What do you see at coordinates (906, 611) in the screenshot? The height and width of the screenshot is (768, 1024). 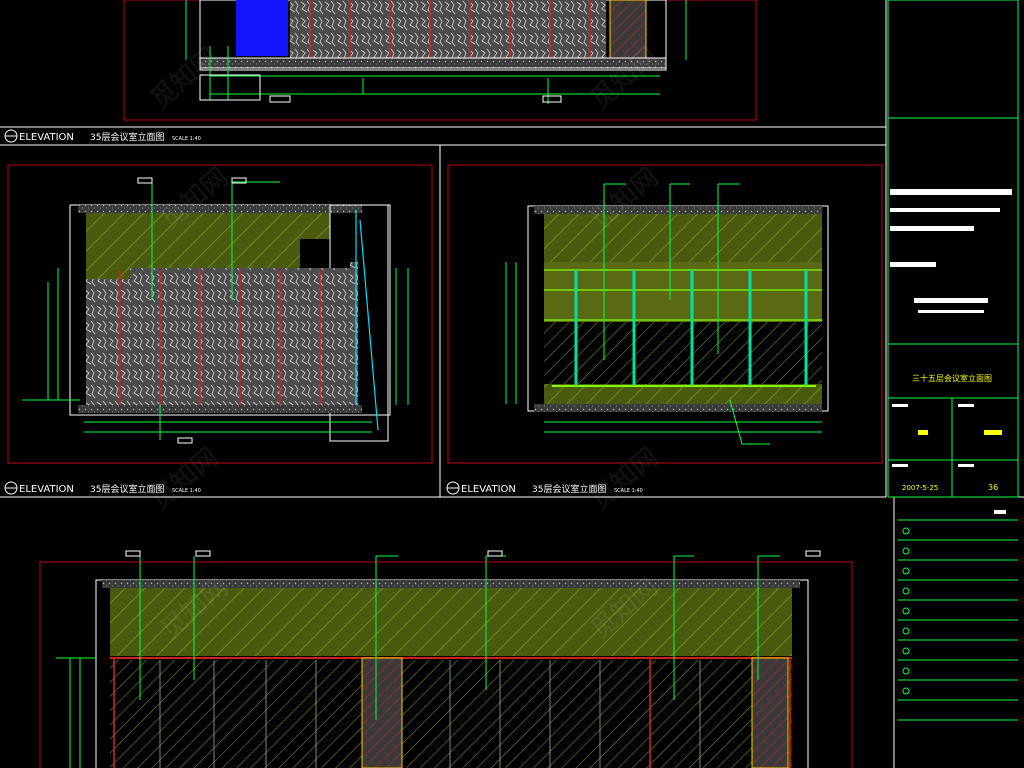 I see `revision-marker-icon` at bounding box center [906, 611].